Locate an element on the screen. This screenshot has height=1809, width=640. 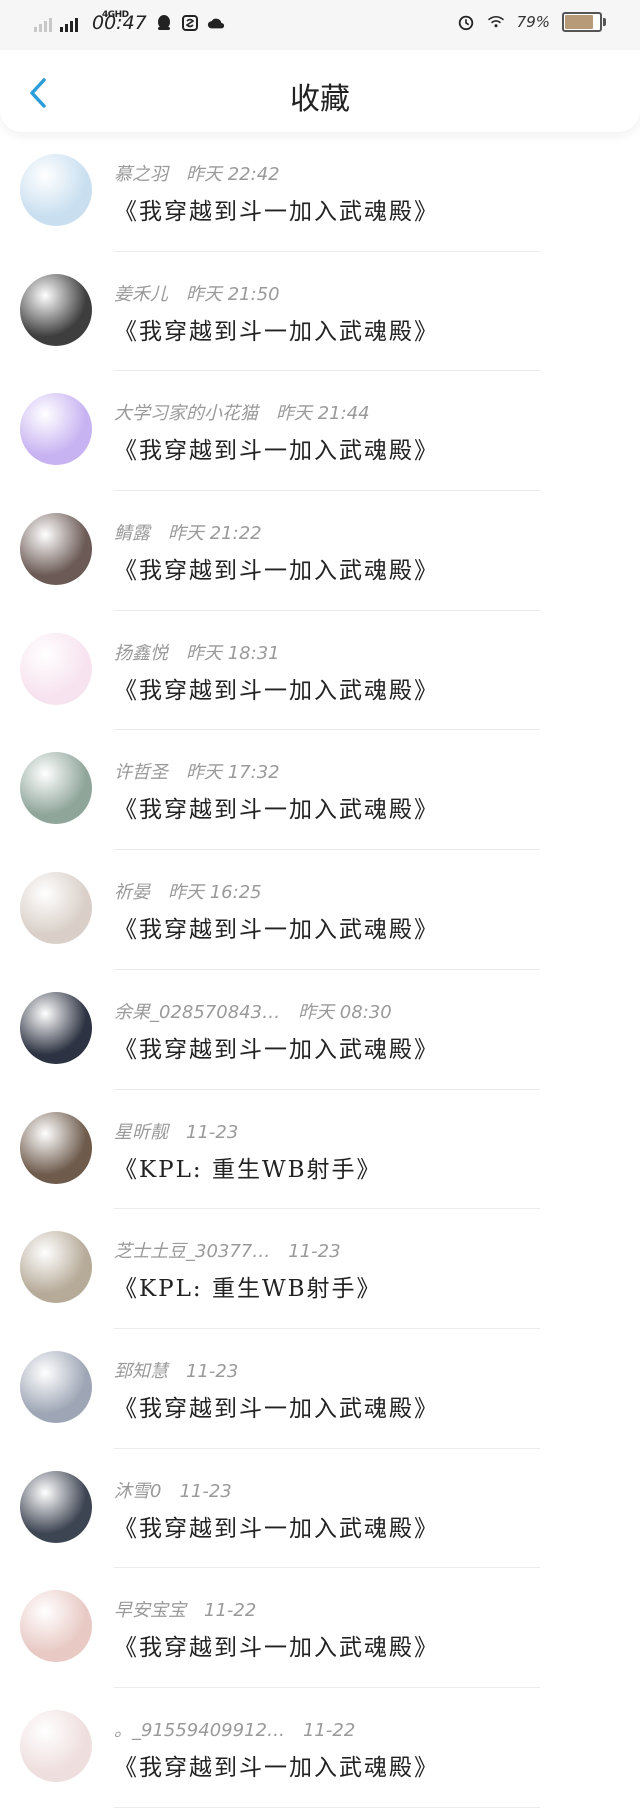
cloud-icon is located at coordinates (216, 23).